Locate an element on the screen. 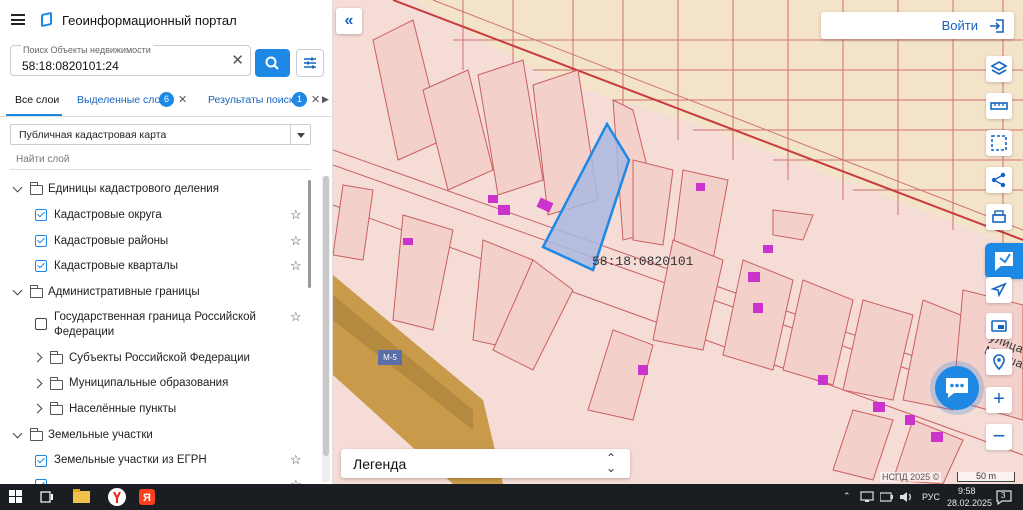 The height and width of the screenshot is (510, 1023). legend-panel: Легенда ⌃ ⌄ is located at coordinates (485, 463).